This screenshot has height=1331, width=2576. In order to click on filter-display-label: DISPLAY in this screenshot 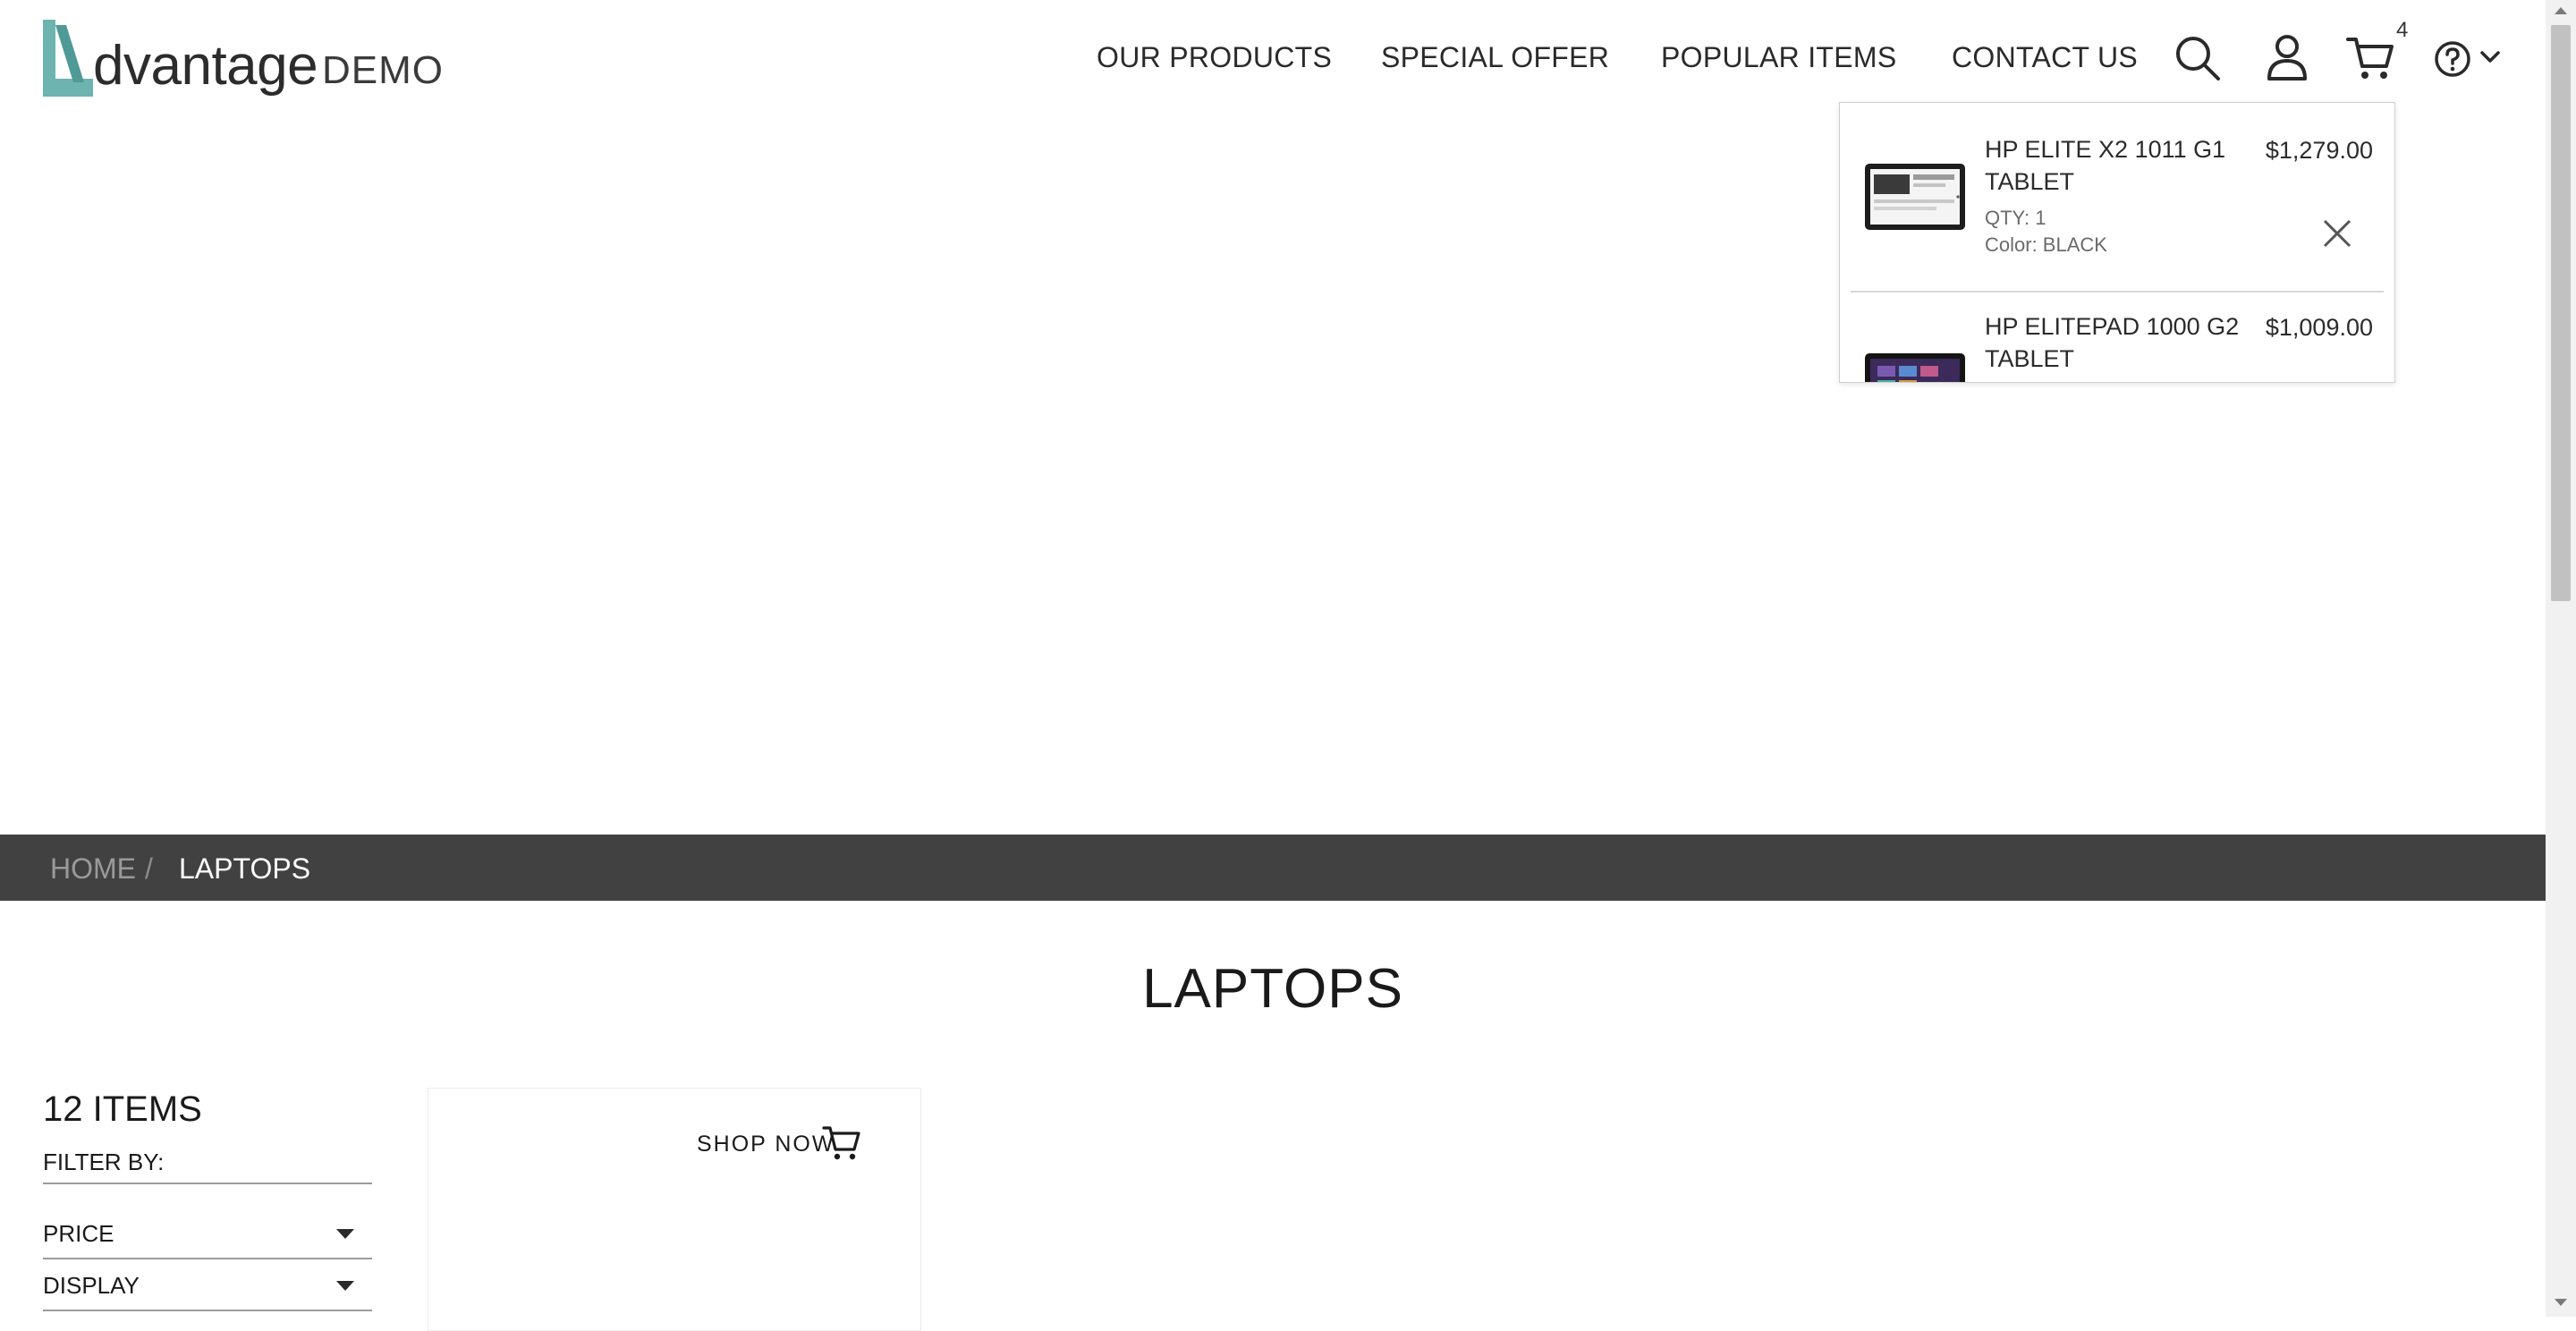, I will do `click(91, 1285)`.